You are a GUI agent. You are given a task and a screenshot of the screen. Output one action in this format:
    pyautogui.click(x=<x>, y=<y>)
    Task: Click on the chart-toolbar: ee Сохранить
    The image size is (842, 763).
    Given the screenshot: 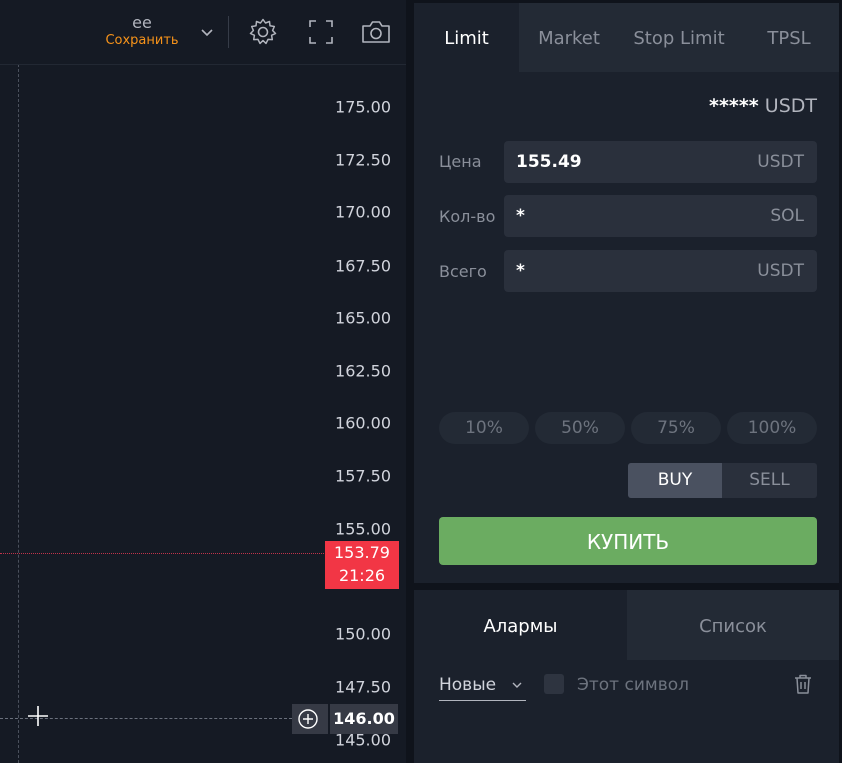 What is the action you would take?
    pyautogui.click(x=203, y=32)
    